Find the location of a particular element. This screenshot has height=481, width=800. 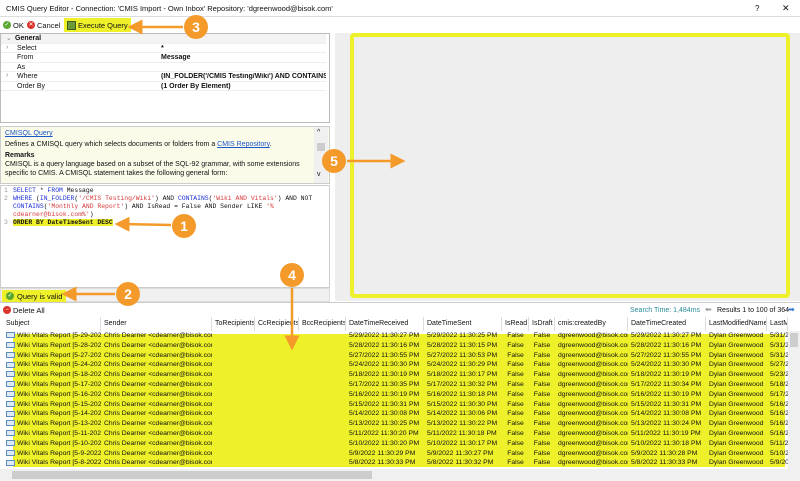

callout-arrow-4: 4 is located at coordinates (292, 307).